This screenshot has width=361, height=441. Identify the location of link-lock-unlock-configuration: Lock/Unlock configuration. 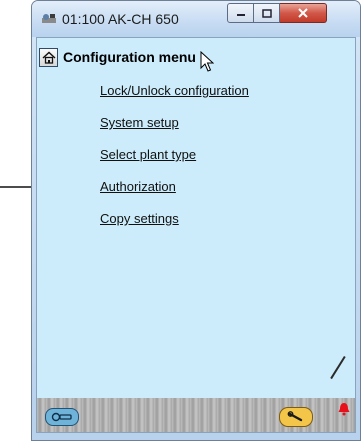
(174, 90).